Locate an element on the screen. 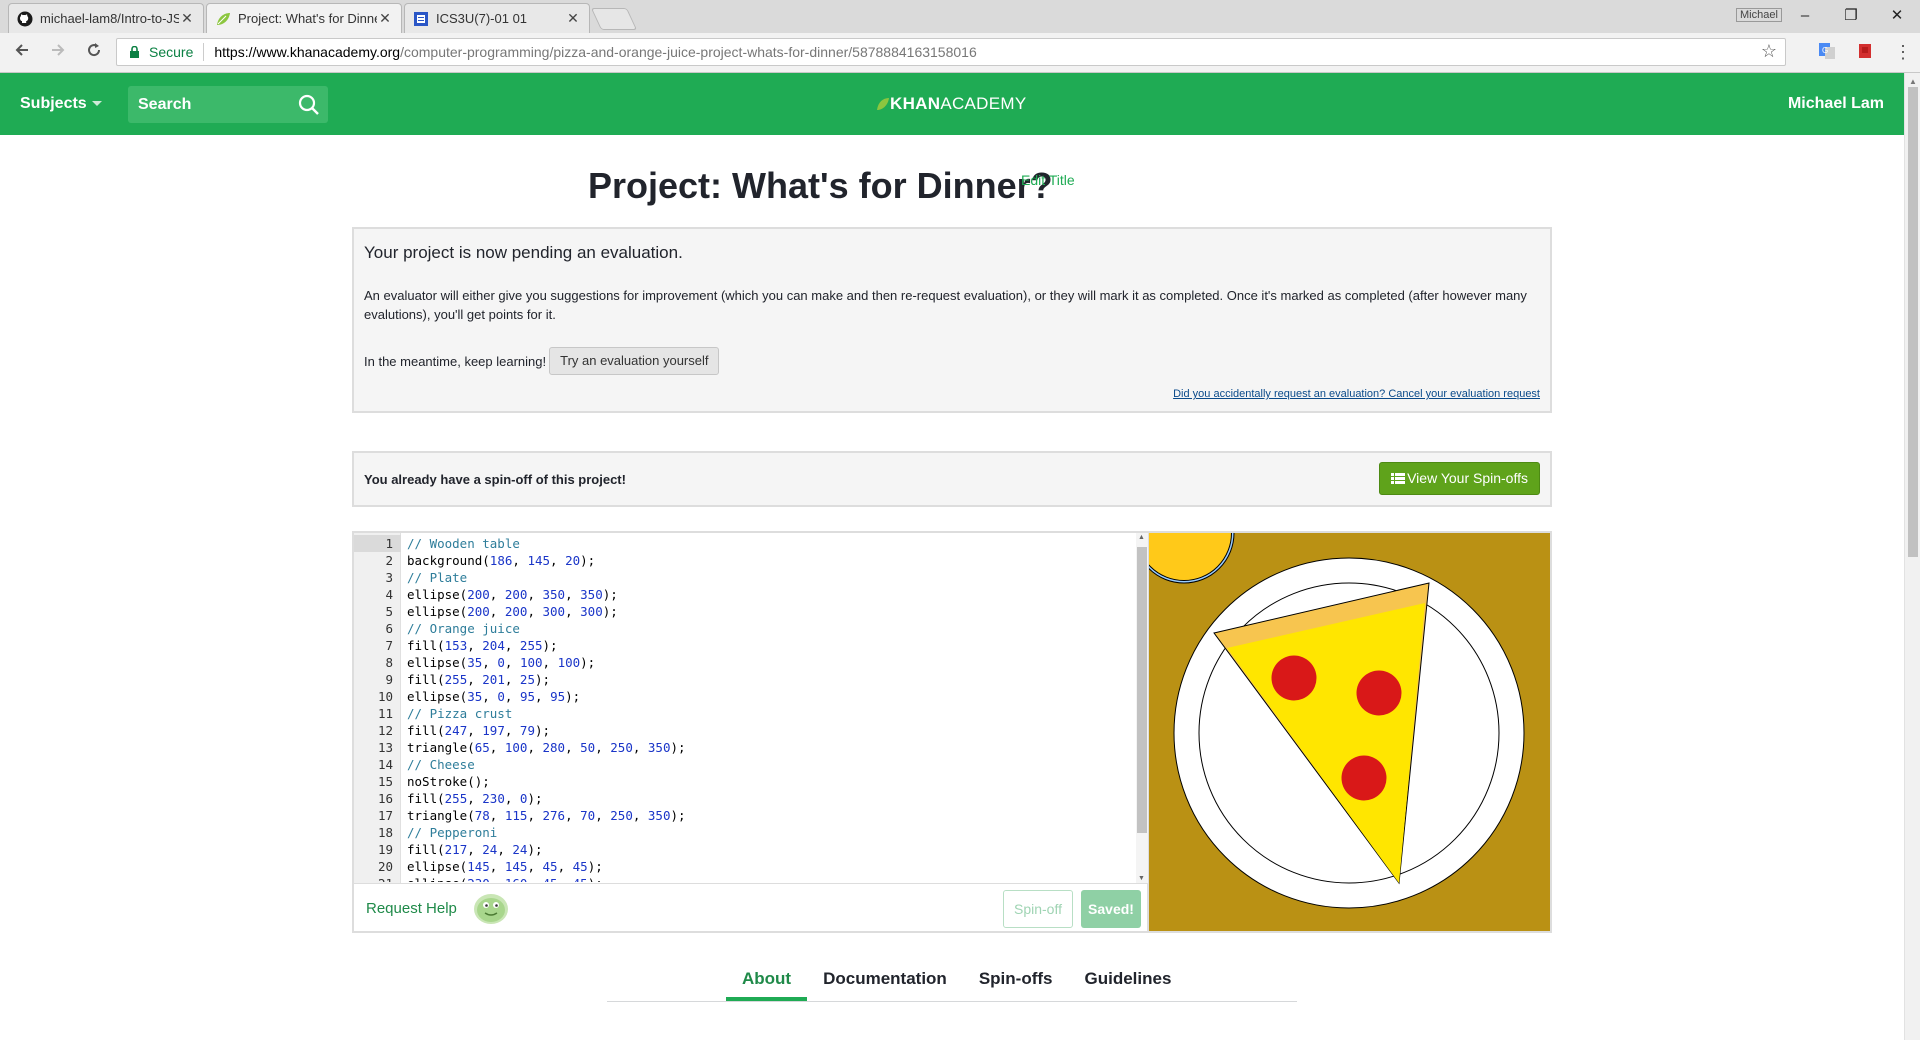 This screenshot has width=1920, height=1040. secure-label: Secure is located at coordinates (171, 52).